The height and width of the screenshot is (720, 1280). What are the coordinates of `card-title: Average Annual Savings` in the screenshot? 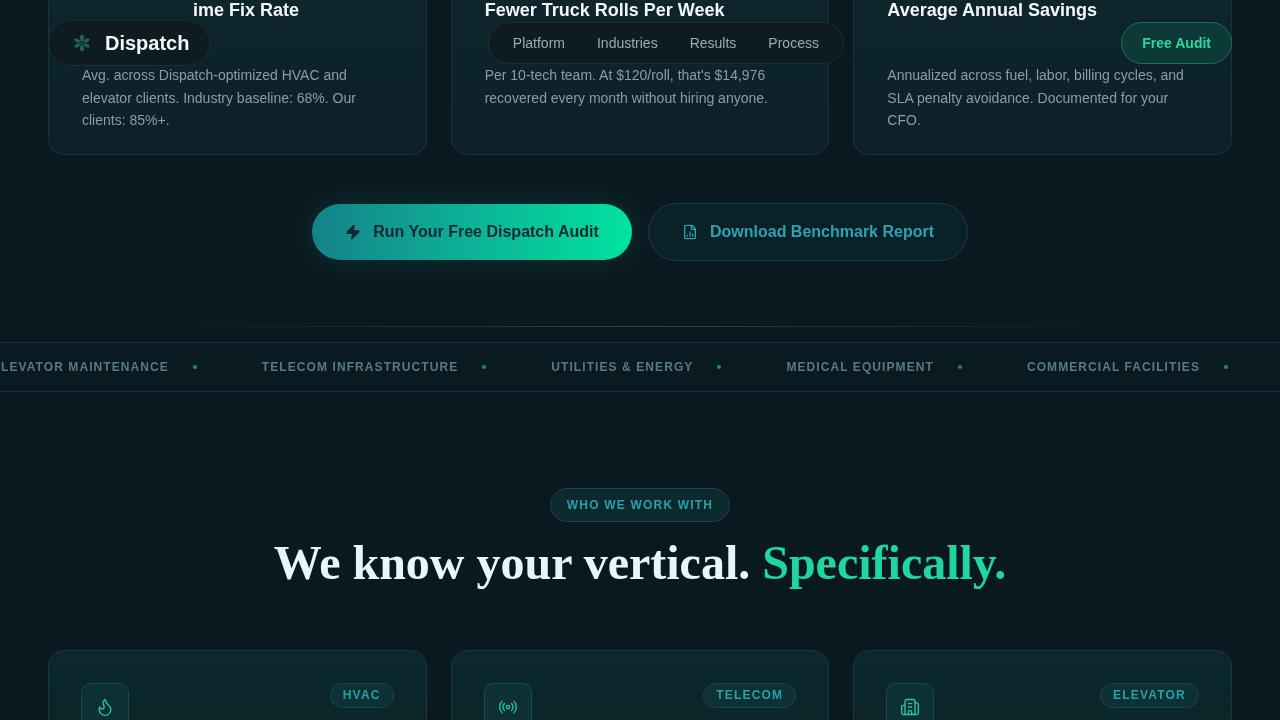 It's located at (993, 10).